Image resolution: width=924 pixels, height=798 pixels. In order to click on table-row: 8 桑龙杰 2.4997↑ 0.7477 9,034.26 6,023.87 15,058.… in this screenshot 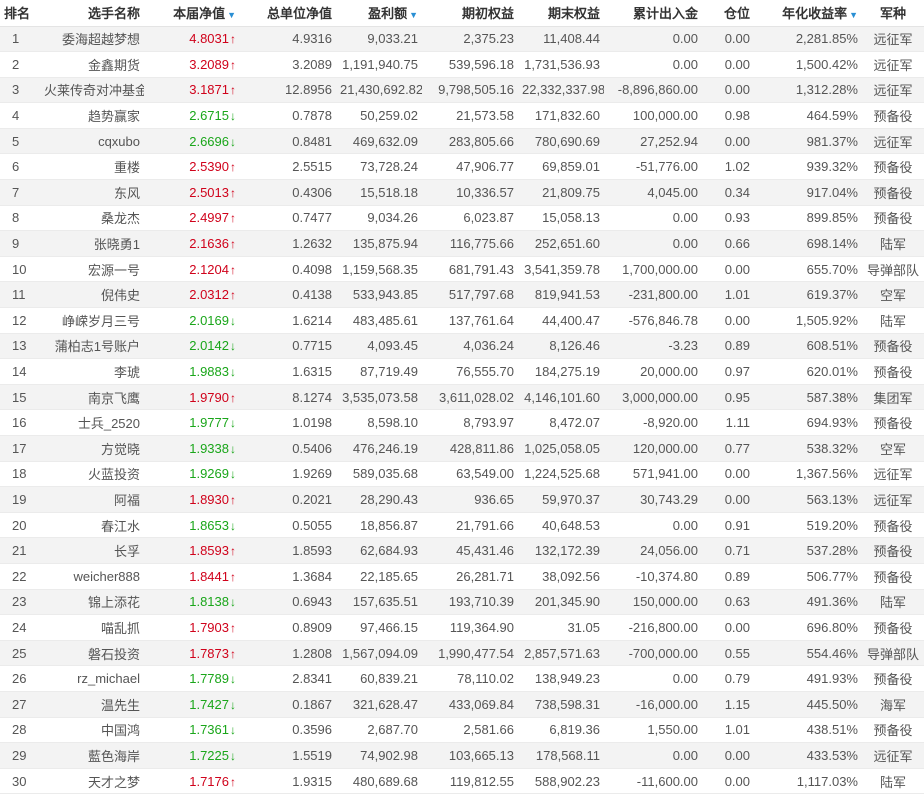, I will do `click(462, 218)`.